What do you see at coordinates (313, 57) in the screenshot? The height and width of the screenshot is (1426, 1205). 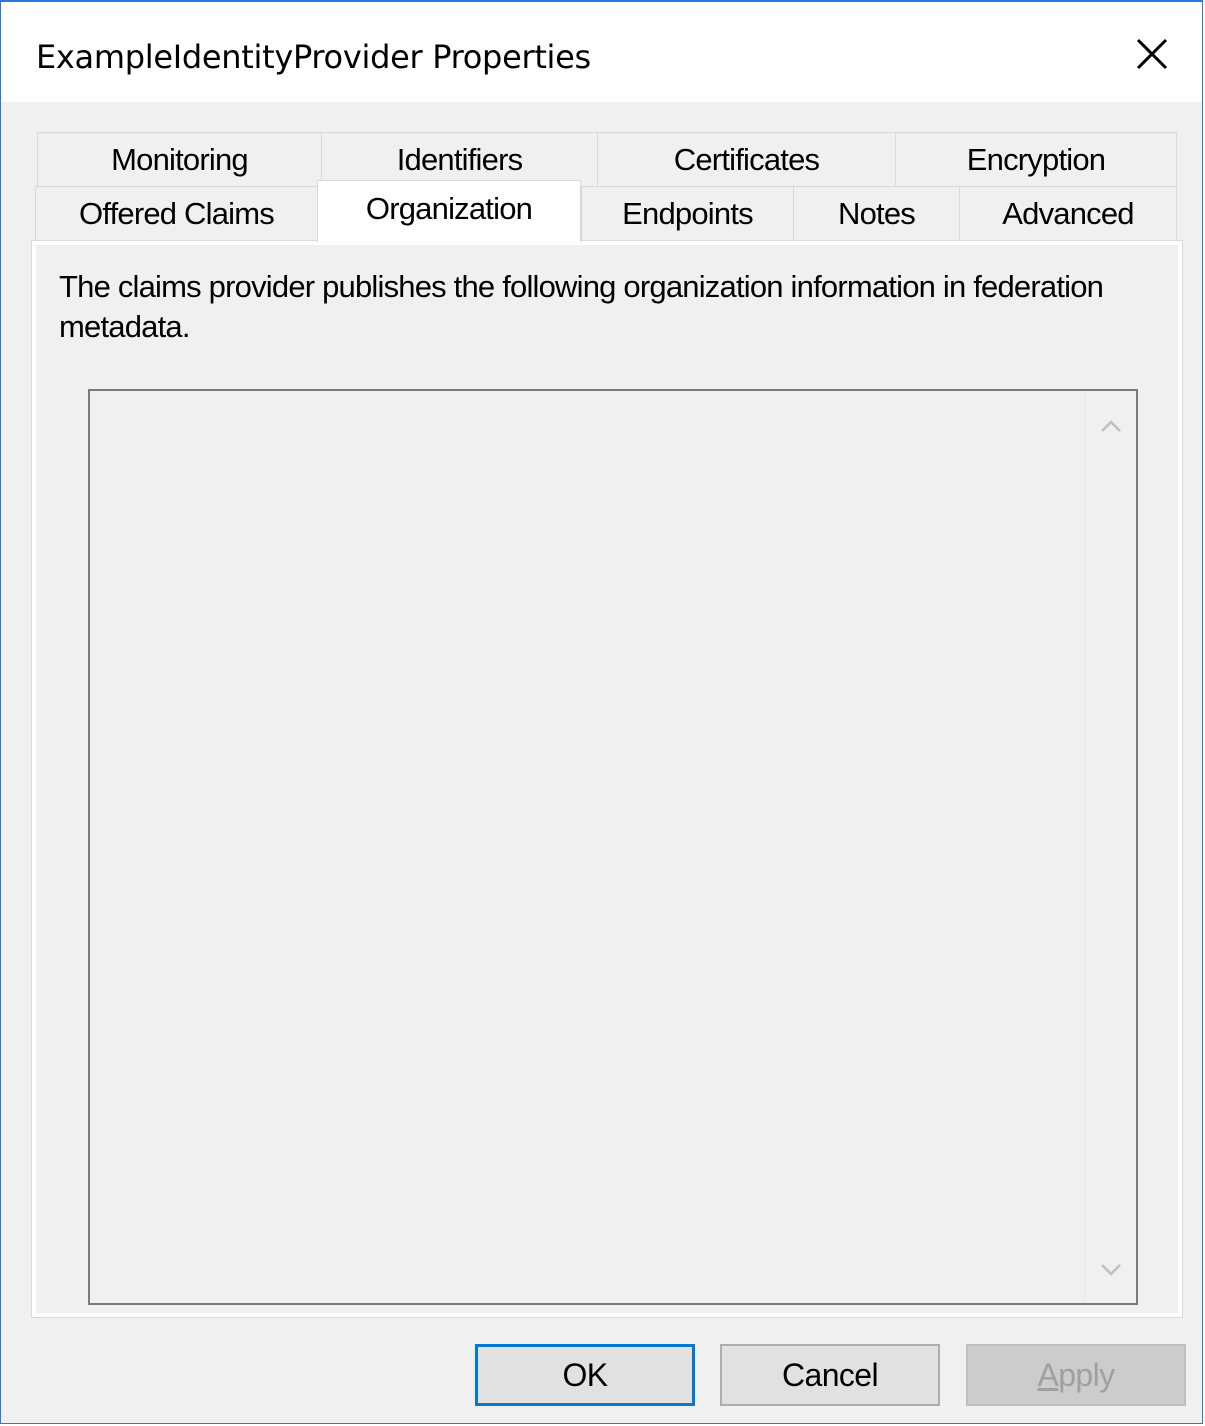 I see `dialog-title: ExampleIdentityProvider Properties` at bounding box center [313, 57].